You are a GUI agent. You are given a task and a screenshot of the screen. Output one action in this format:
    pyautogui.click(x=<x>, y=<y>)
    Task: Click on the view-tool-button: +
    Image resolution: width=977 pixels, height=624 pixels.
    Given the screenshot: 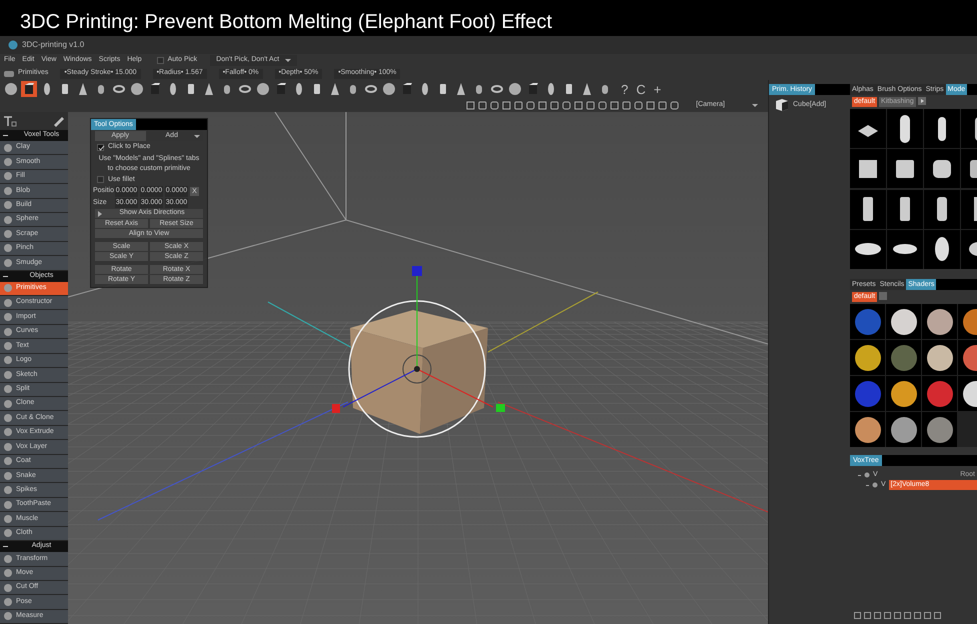 What is the action you would take?
    pyautogui.click(x=658, y=89)
    